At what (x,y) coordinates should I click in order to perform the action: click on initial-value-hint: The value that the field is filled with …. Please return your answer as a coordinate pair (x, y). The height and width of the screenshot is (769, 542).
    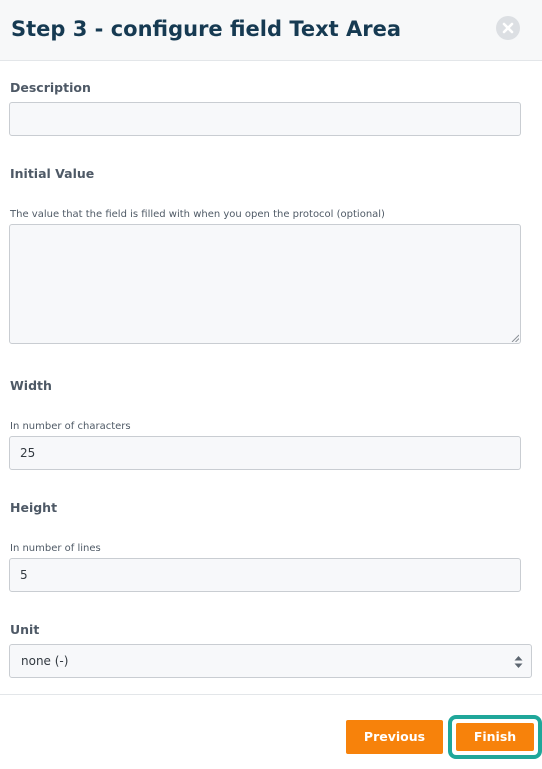
    Looking at the image, I should click on (197, 214).